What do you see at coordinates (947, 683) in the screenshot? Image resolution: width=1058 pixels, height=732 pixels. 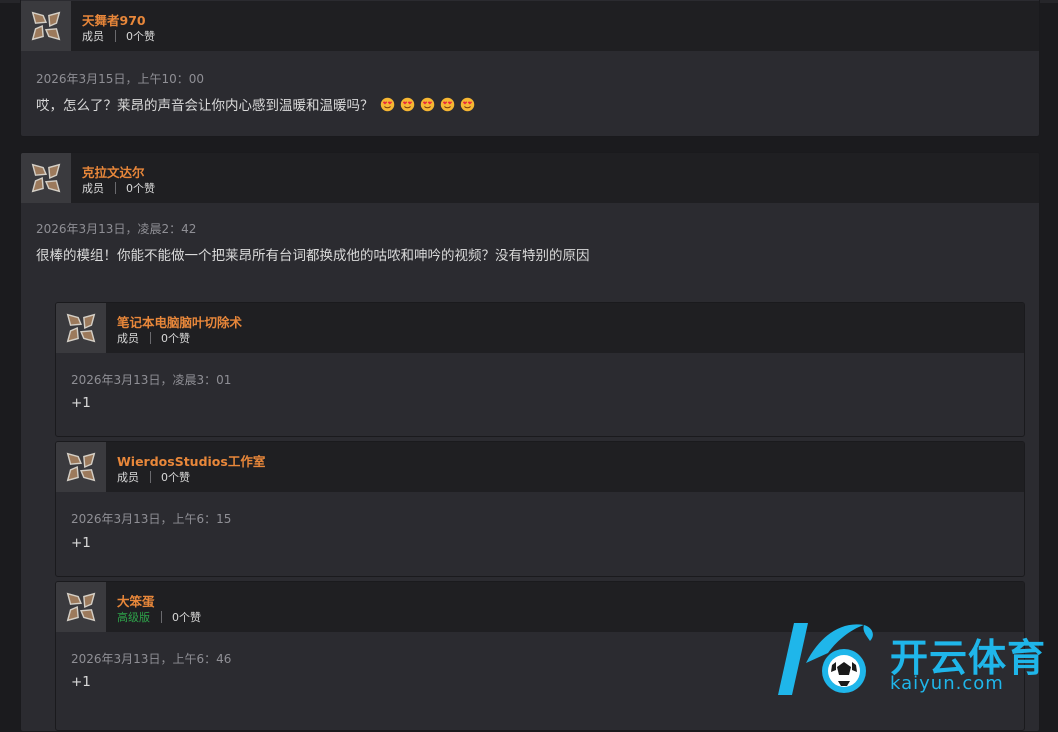 I see `watermark-brand-en: kaiyun.com` at bounding box center [947, 683].